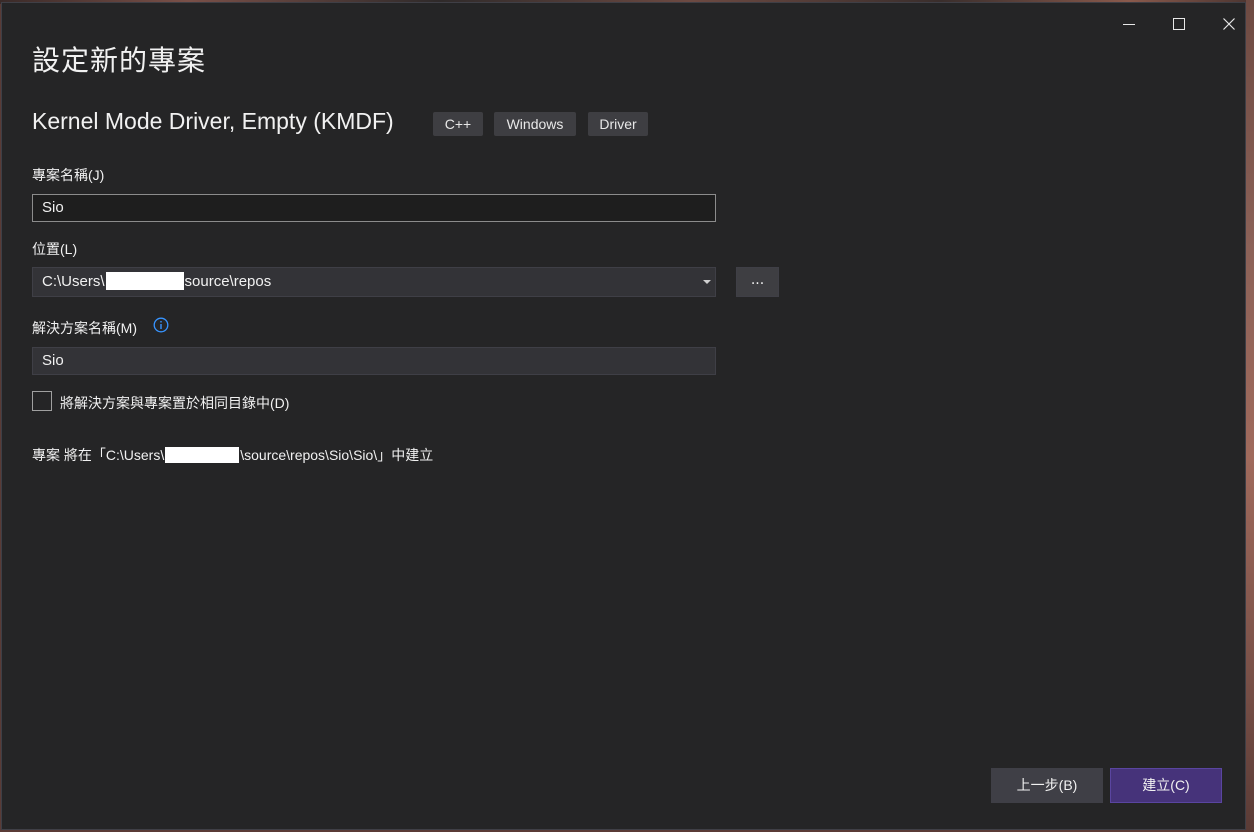 The height and width of the screenshot is (832, 1254). I want to click on minimize-icon, so click(1129, 24).